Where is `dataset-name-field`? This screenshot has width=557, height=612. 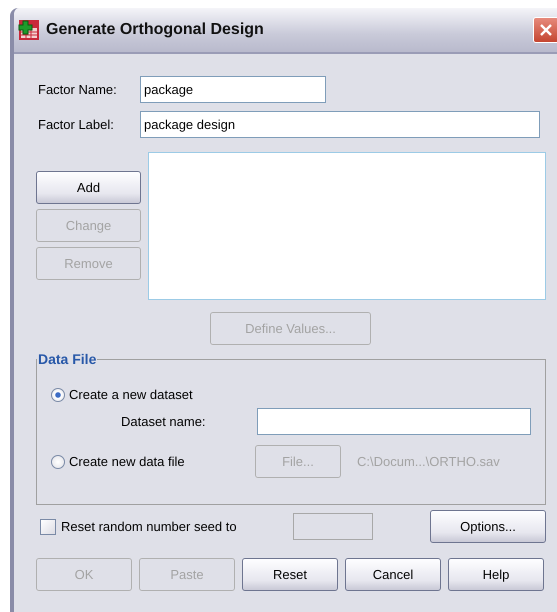
dataset-name-field is located at coordinates (394, 421).